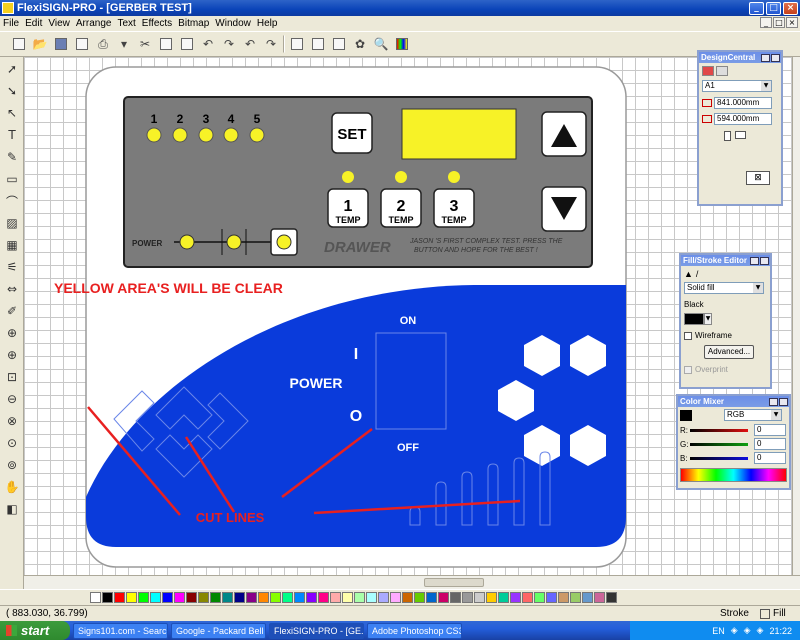 The width and height of the screenshot is (800, 640). Describe the element at coordinates (12, 113) in the screenshot. I see `pick-tool-icon: ↖` at that location.